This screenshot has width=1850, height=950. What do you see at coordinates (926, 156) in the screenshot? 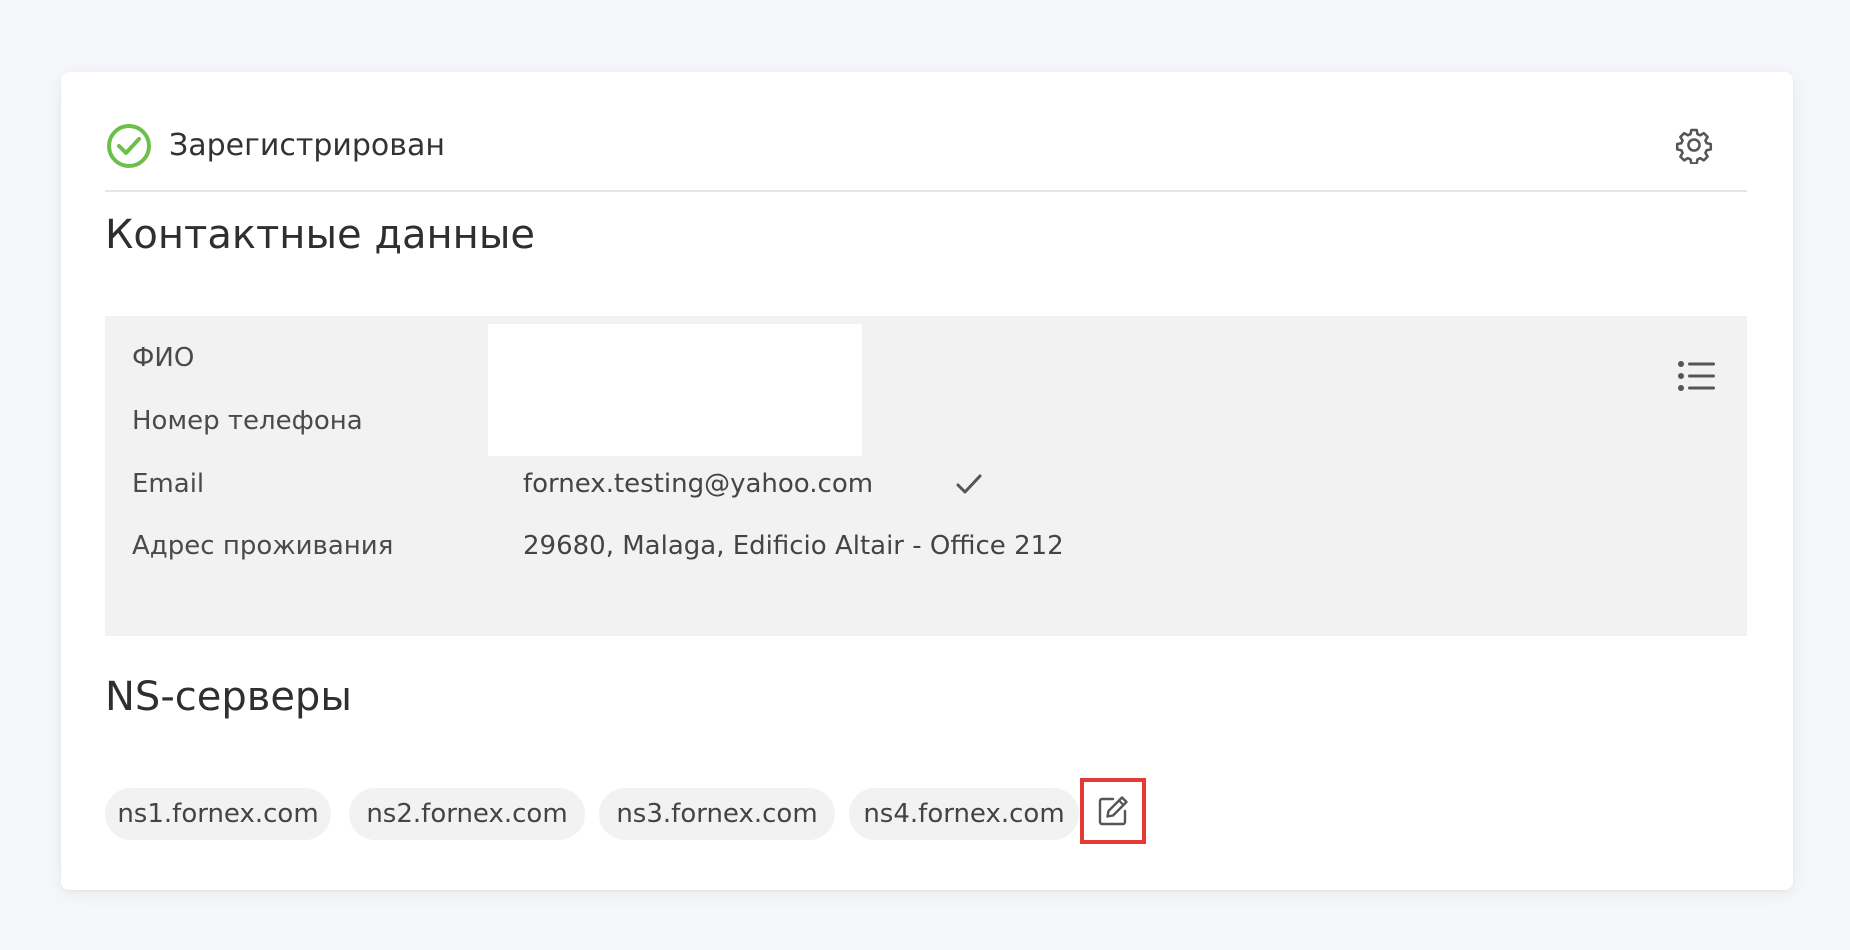
I see `status-row: Зарегистрирован` at bounding box center [926, 156].